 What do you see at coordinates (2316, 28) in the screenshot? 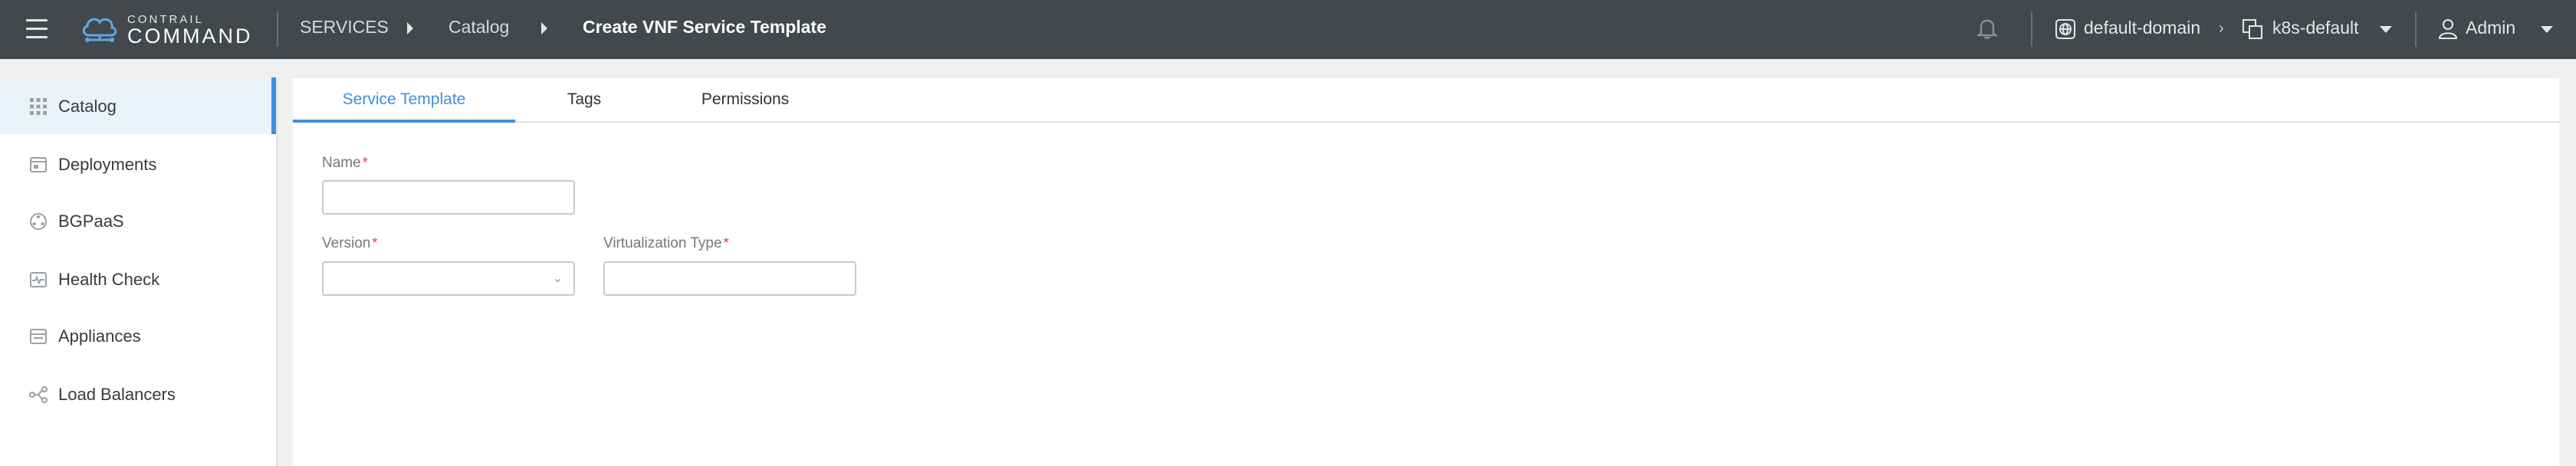
I see `project-selector: k8s-default` at bounding box center [2316, 28].